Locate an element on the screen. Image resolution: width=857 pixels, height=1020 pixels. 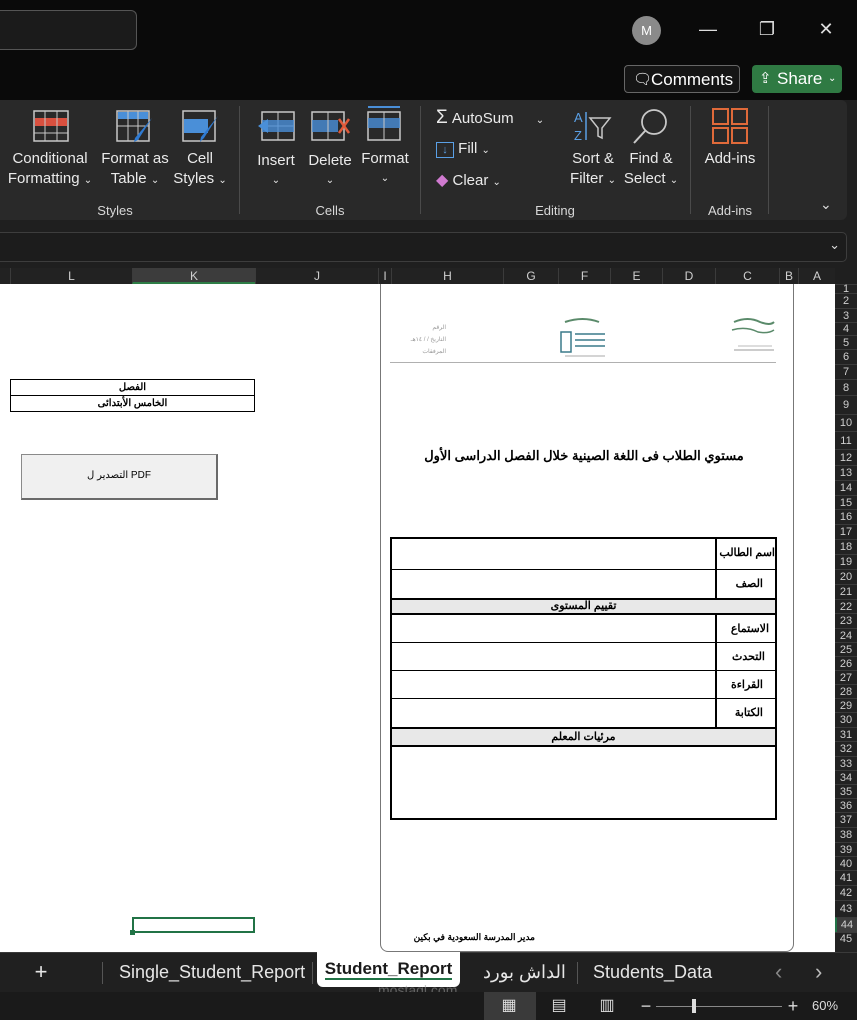
listening-label: الاستماع is located at coordinates (743, 628).